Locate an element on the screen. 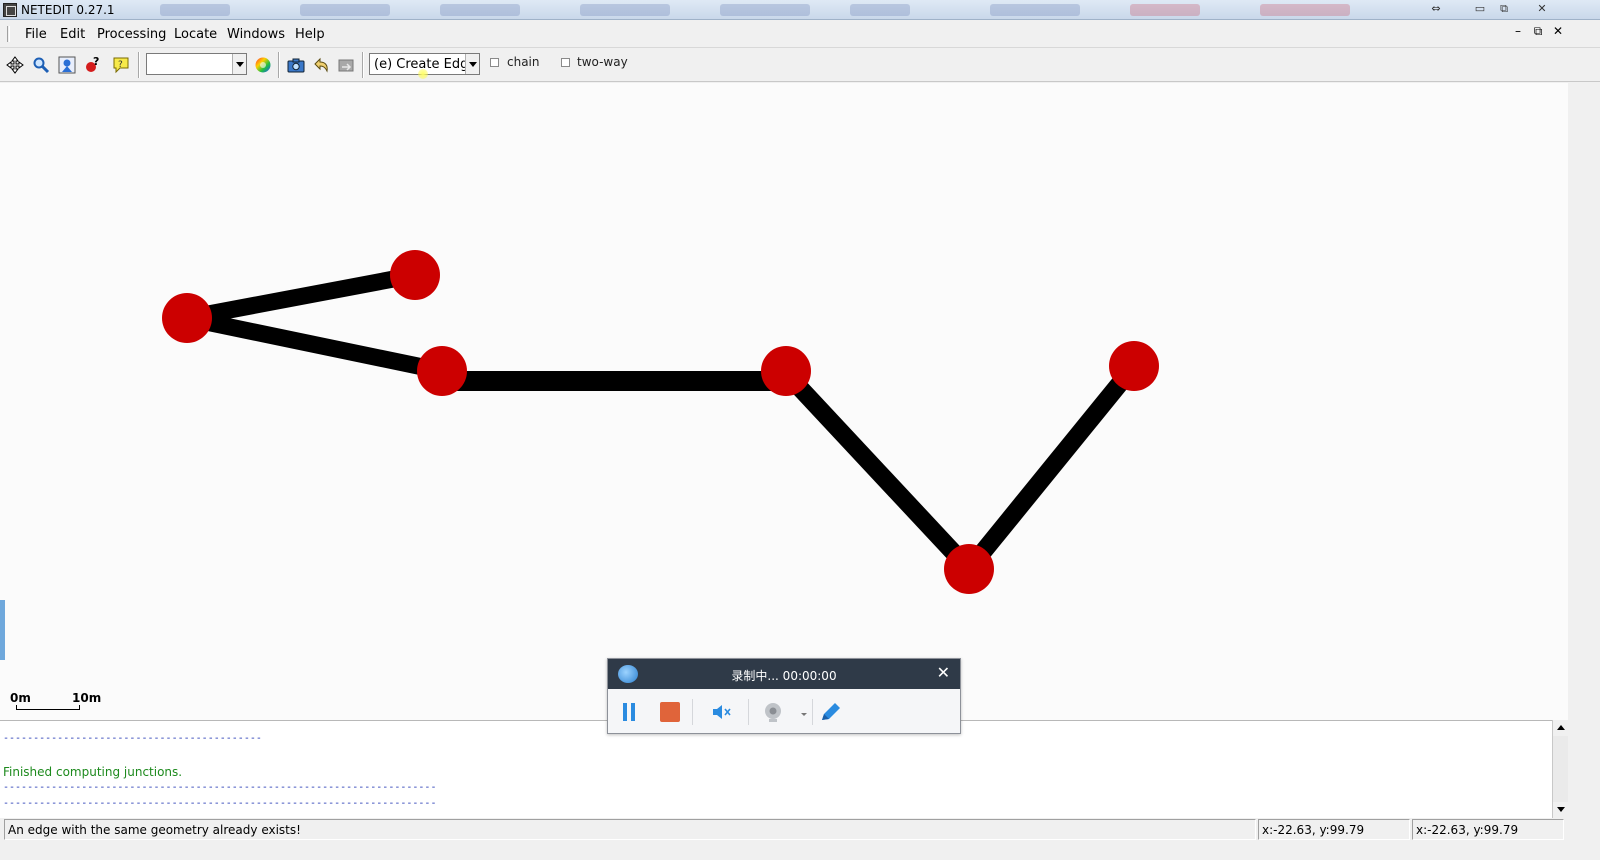 The image size is (1600, 860). scale-bar is located at coordinates (48, 709).